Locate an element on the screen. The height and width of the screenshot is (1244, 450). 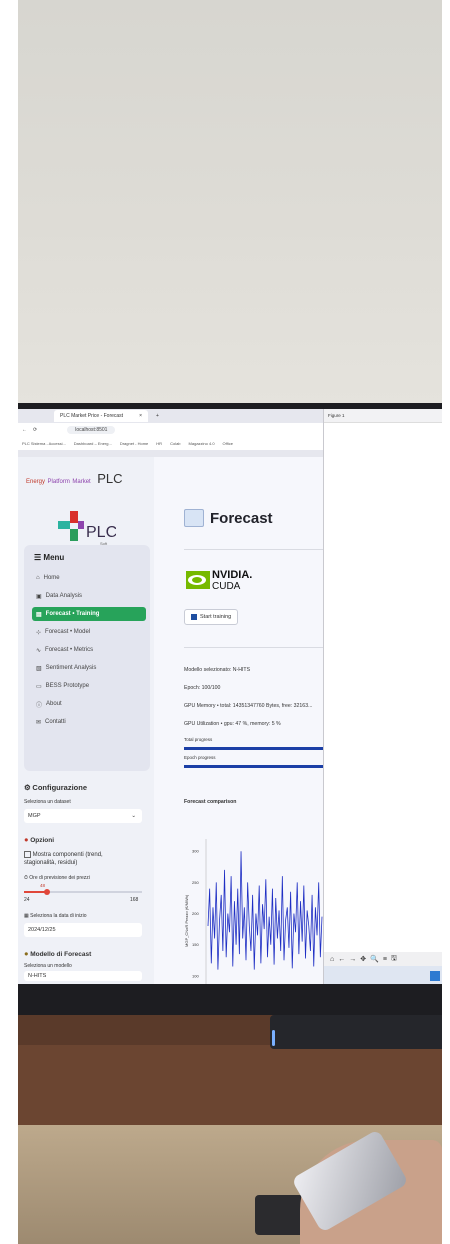
date-input: 2024/12/25 is located at coordinates (83, 930).